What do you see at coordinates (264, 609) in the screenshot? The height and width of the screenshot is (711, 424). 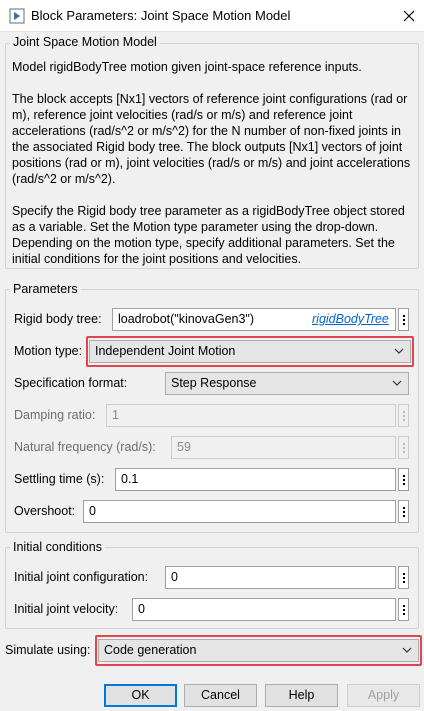 I see `initial-joint-velocity-field: 0` at bounding box center [264, 609].